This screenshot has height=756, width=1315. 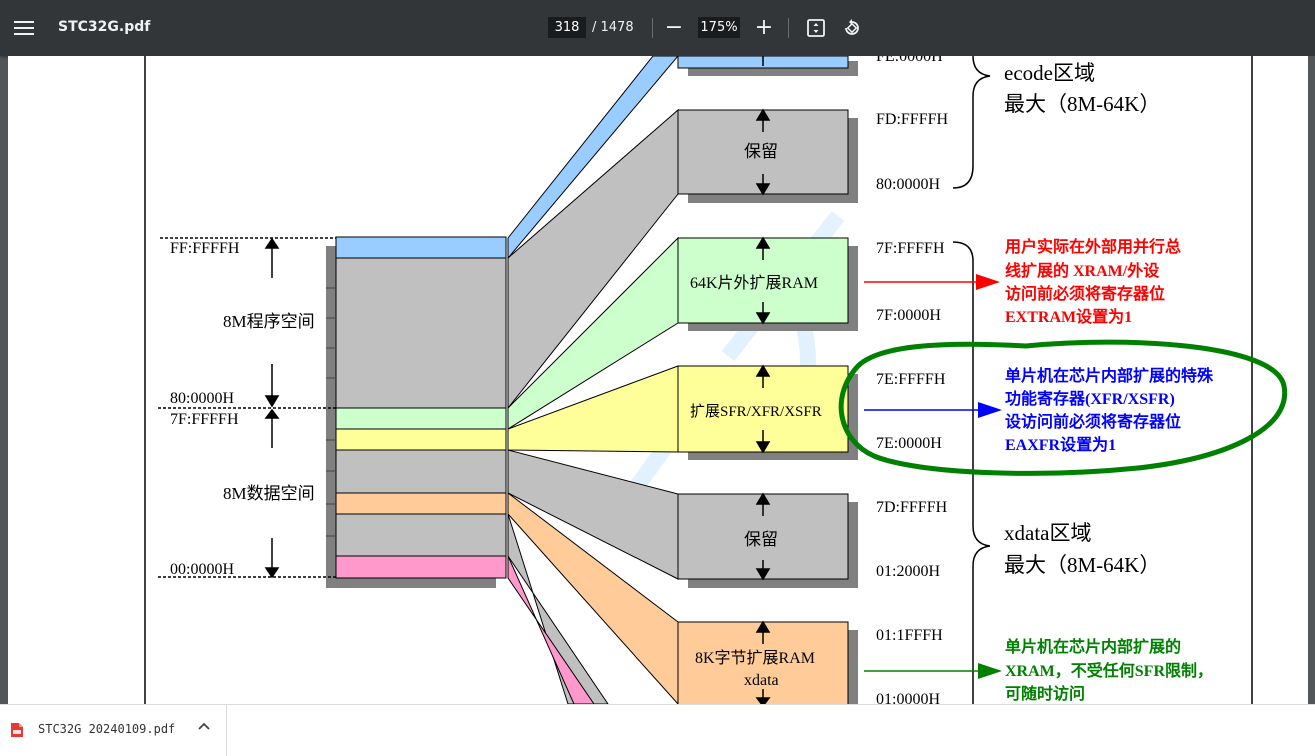 What do you see at coordinates (909, 635) in the screenshot?
I see `addr-01-1fff: 01:1FFFH` at bounding box center [909, 635].